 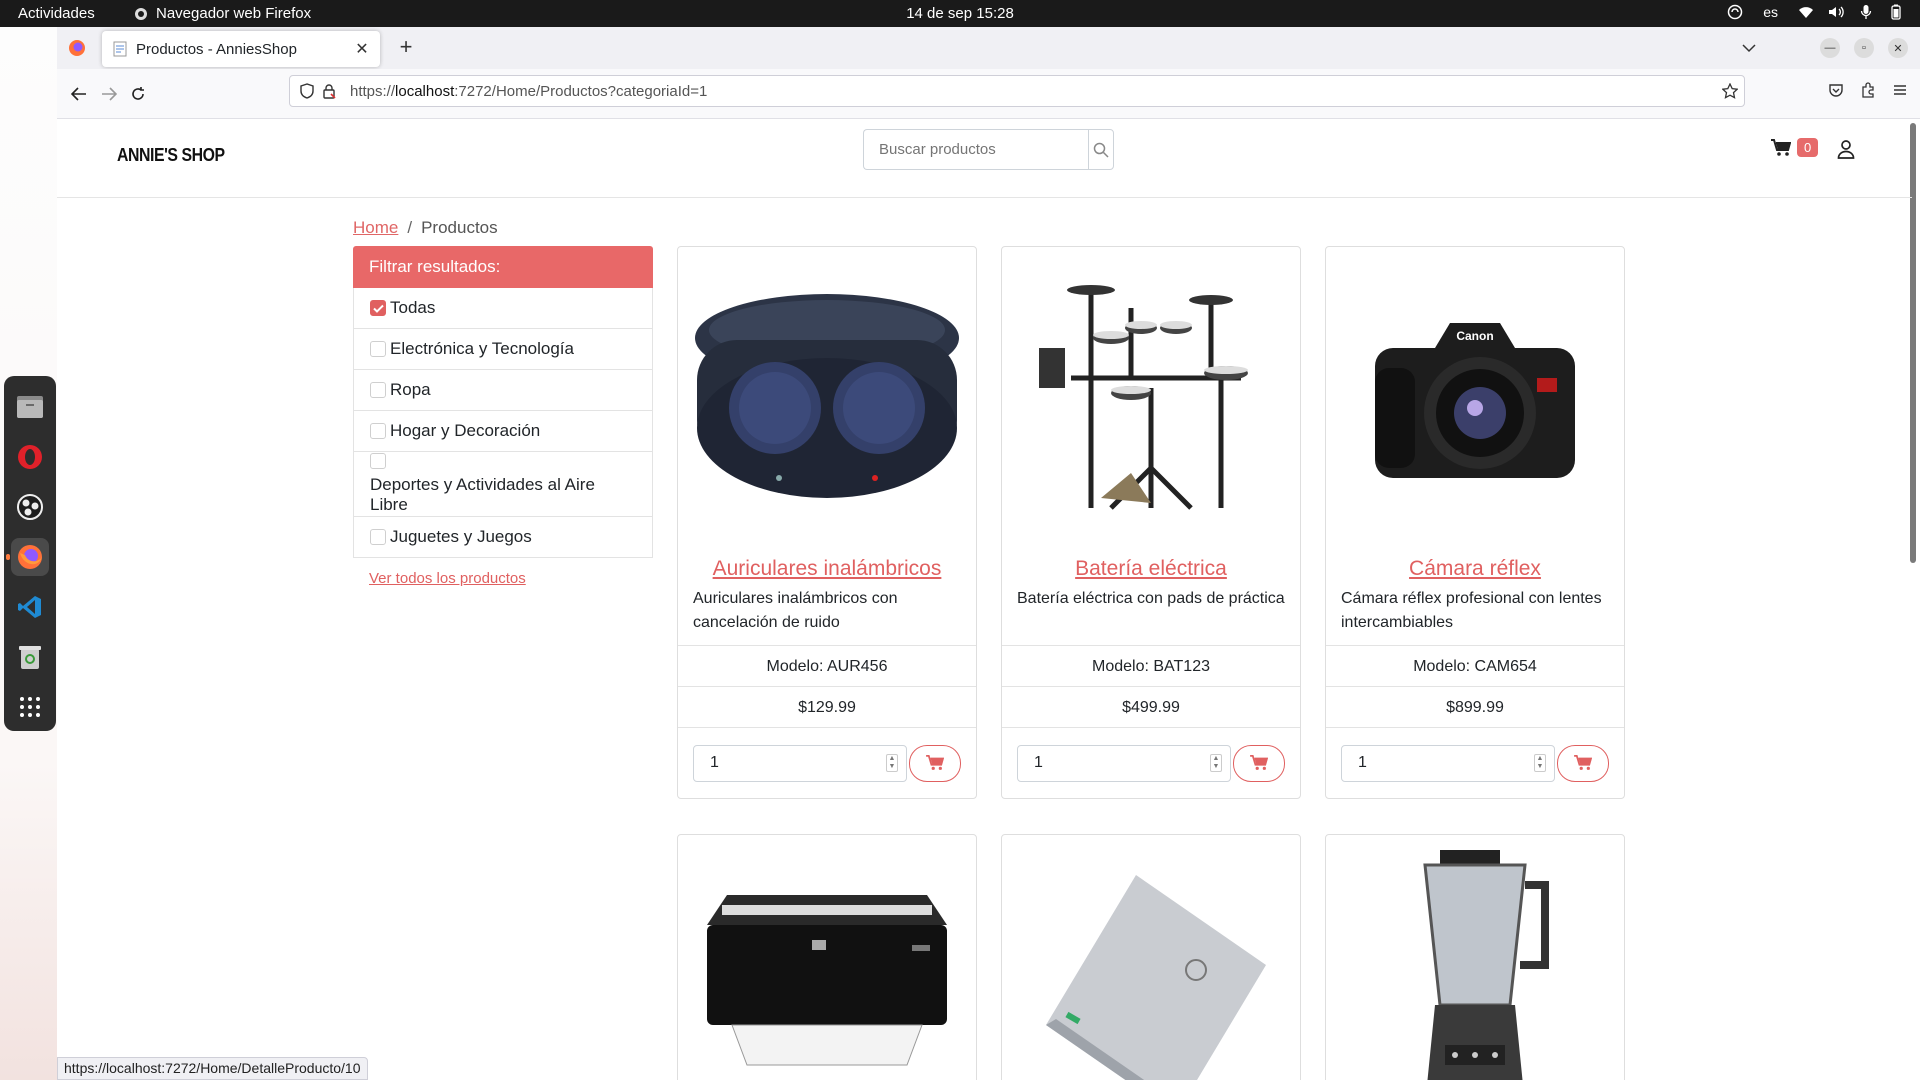 What do you see at coordinates (109, 94) in the screenshot?
I see `forward-button` at bounding box center [109, 94].